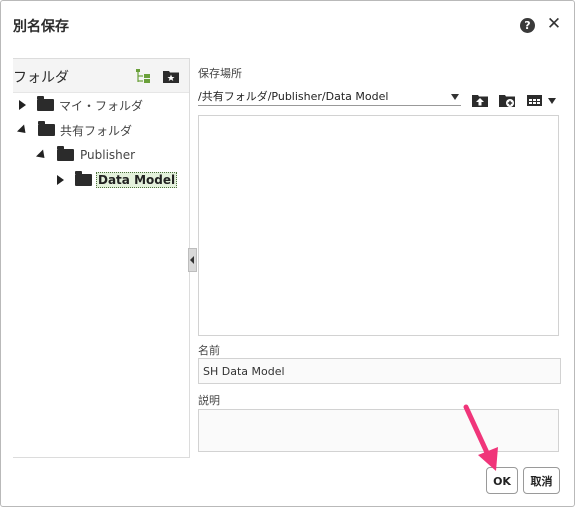 Image resolution: width=575 pixels, height=507 pixels. I want to click on tree-item-data-model: Data Model, so click(117, 180).